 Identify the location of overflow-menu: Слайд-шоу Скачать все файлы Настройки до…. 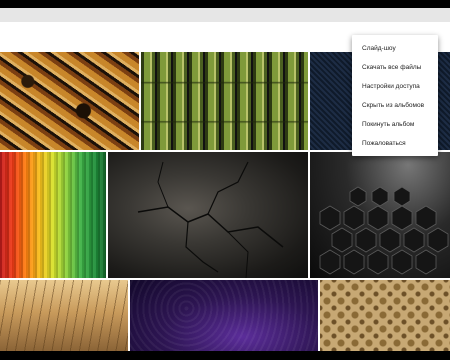
(395, 95).